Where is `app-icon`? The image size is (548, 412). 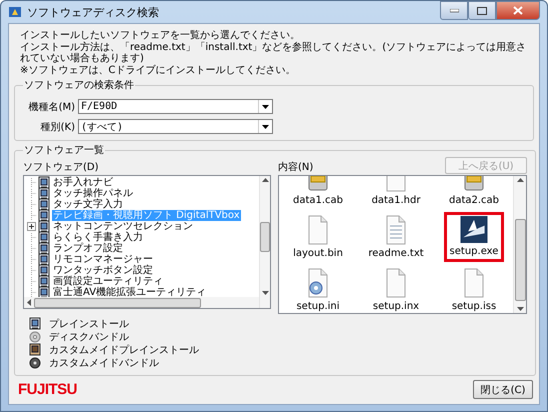 app-icon is located at coordinates (15, 12).